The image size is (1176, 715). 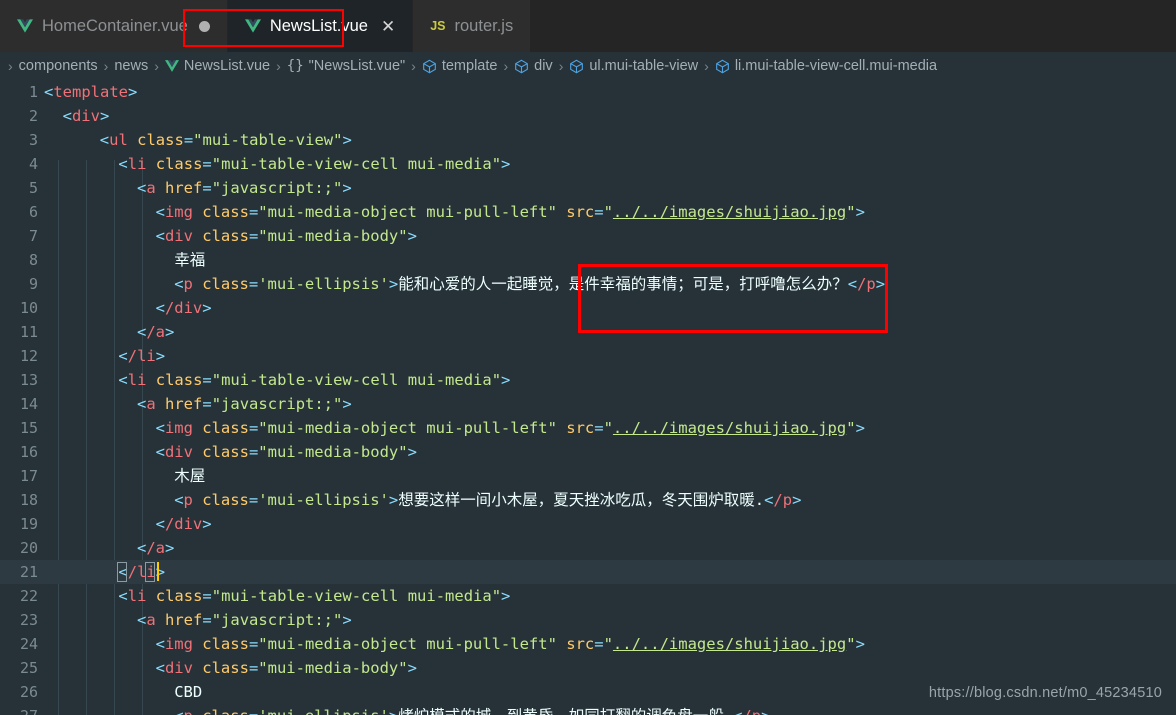 I want to click on code-line: 2 <div>, so click(x=588, y=116).